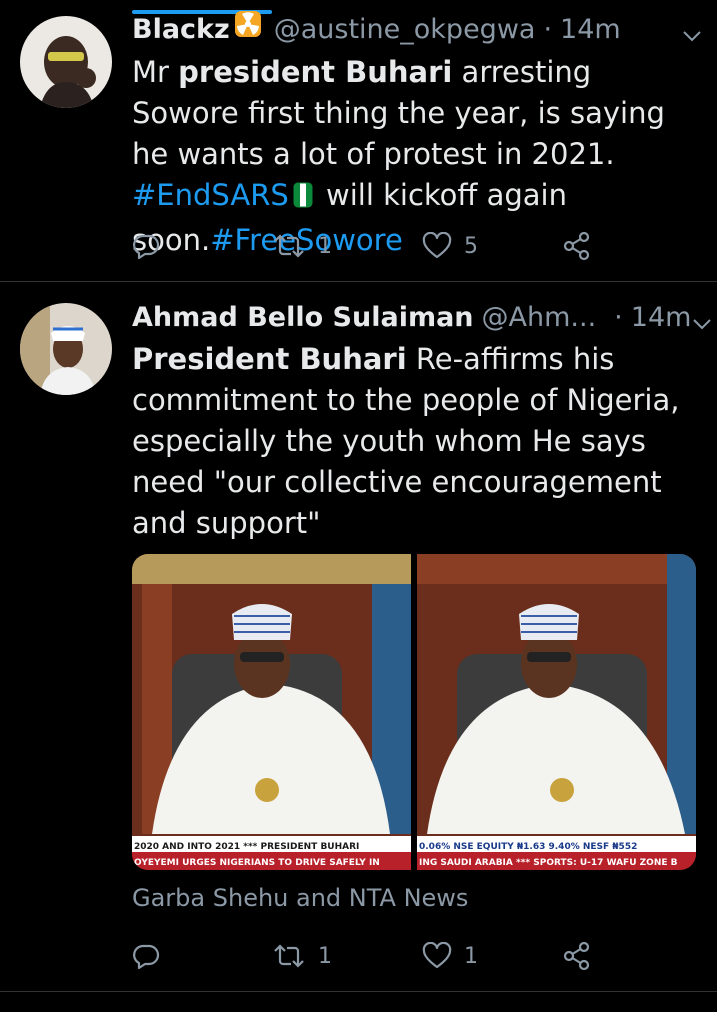 This screenshot has height=1012, width=717. Describe the element at coordinates (269, 359) in the screenshot. I see `text-bold: President Buhari` at that location.